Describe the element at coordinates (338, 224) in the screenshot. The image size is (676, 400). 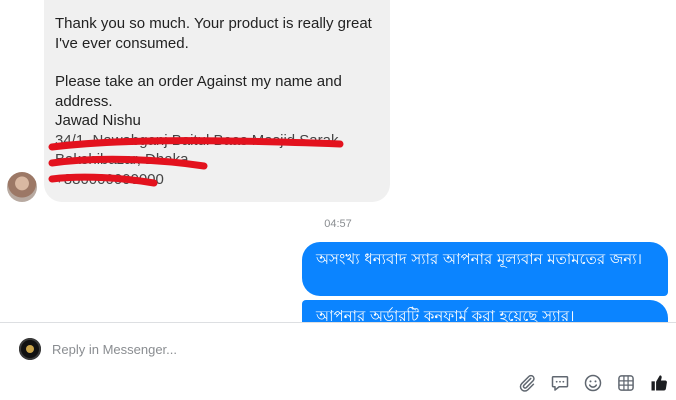
I see `message-timestamp: 04:57` at that location.